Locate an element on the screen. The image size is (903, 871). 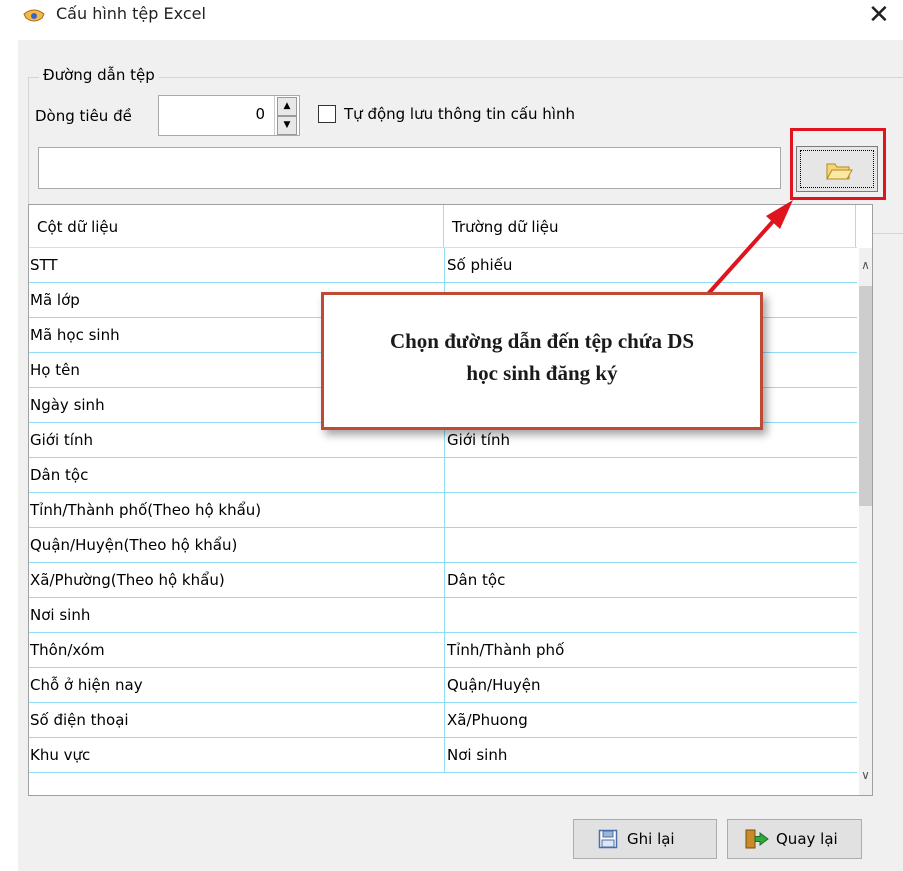
table-row: Tỉnh/Thành phố(Theo hộ khẩu) is located at coordinates (443, 510).